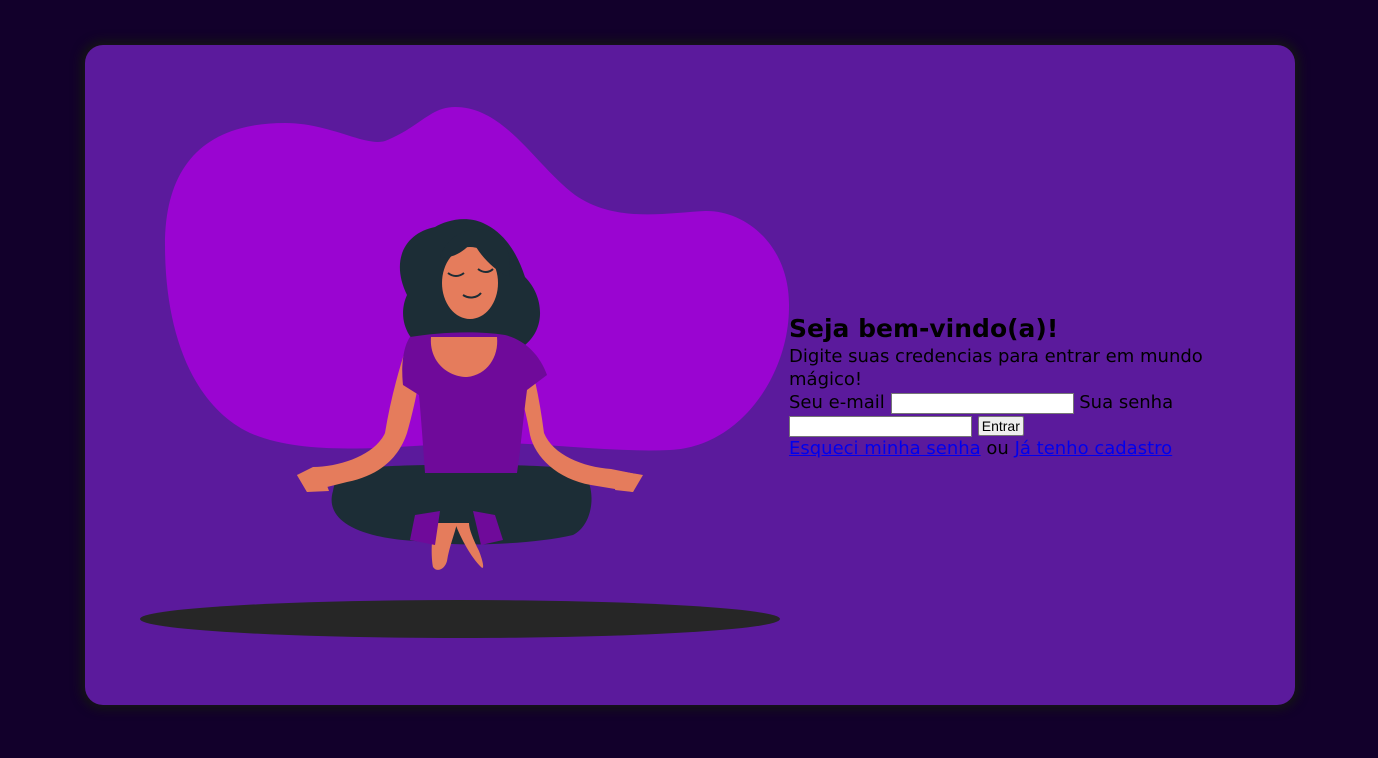 The image size is (1378, 758). I want to click on forgot-password-link: Esqueci minha senha, so click(885, 448).